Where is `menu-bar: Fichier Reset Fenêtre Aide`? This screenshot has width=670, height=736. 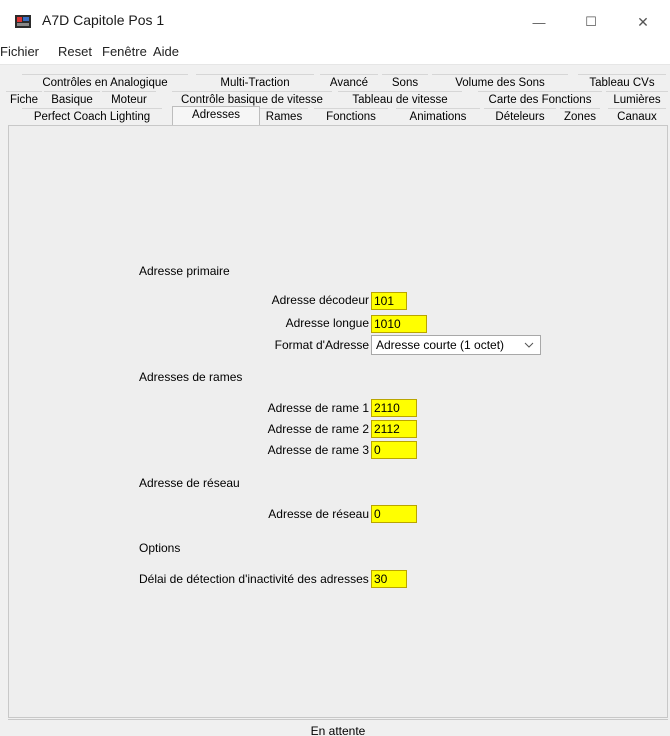
menu-bar: Fichier Reset Fenêtre Aide is located at coordinates (335, 52).